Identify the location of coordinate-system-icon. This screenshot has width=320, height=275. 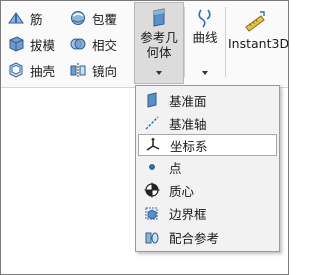
(153, 144).